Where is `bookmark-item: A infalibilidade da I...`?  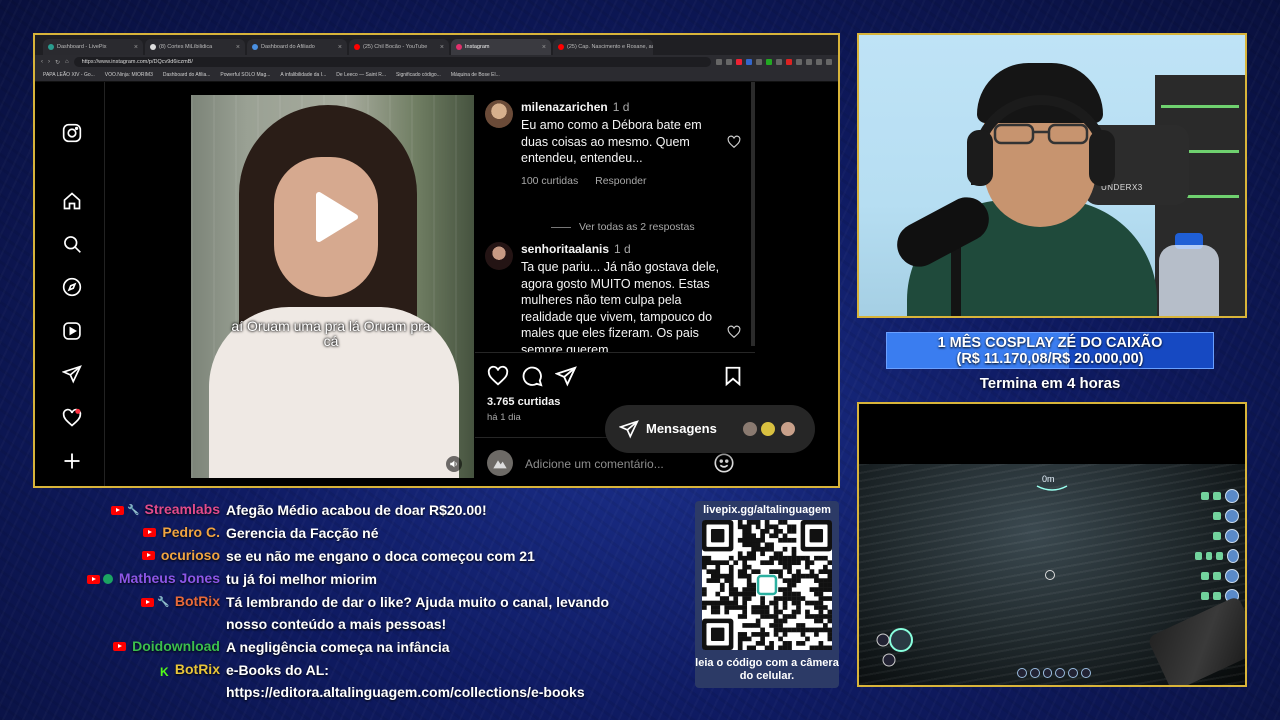
bookmark-item: A infalibilidade da I... is located at coordinates (303, 75).